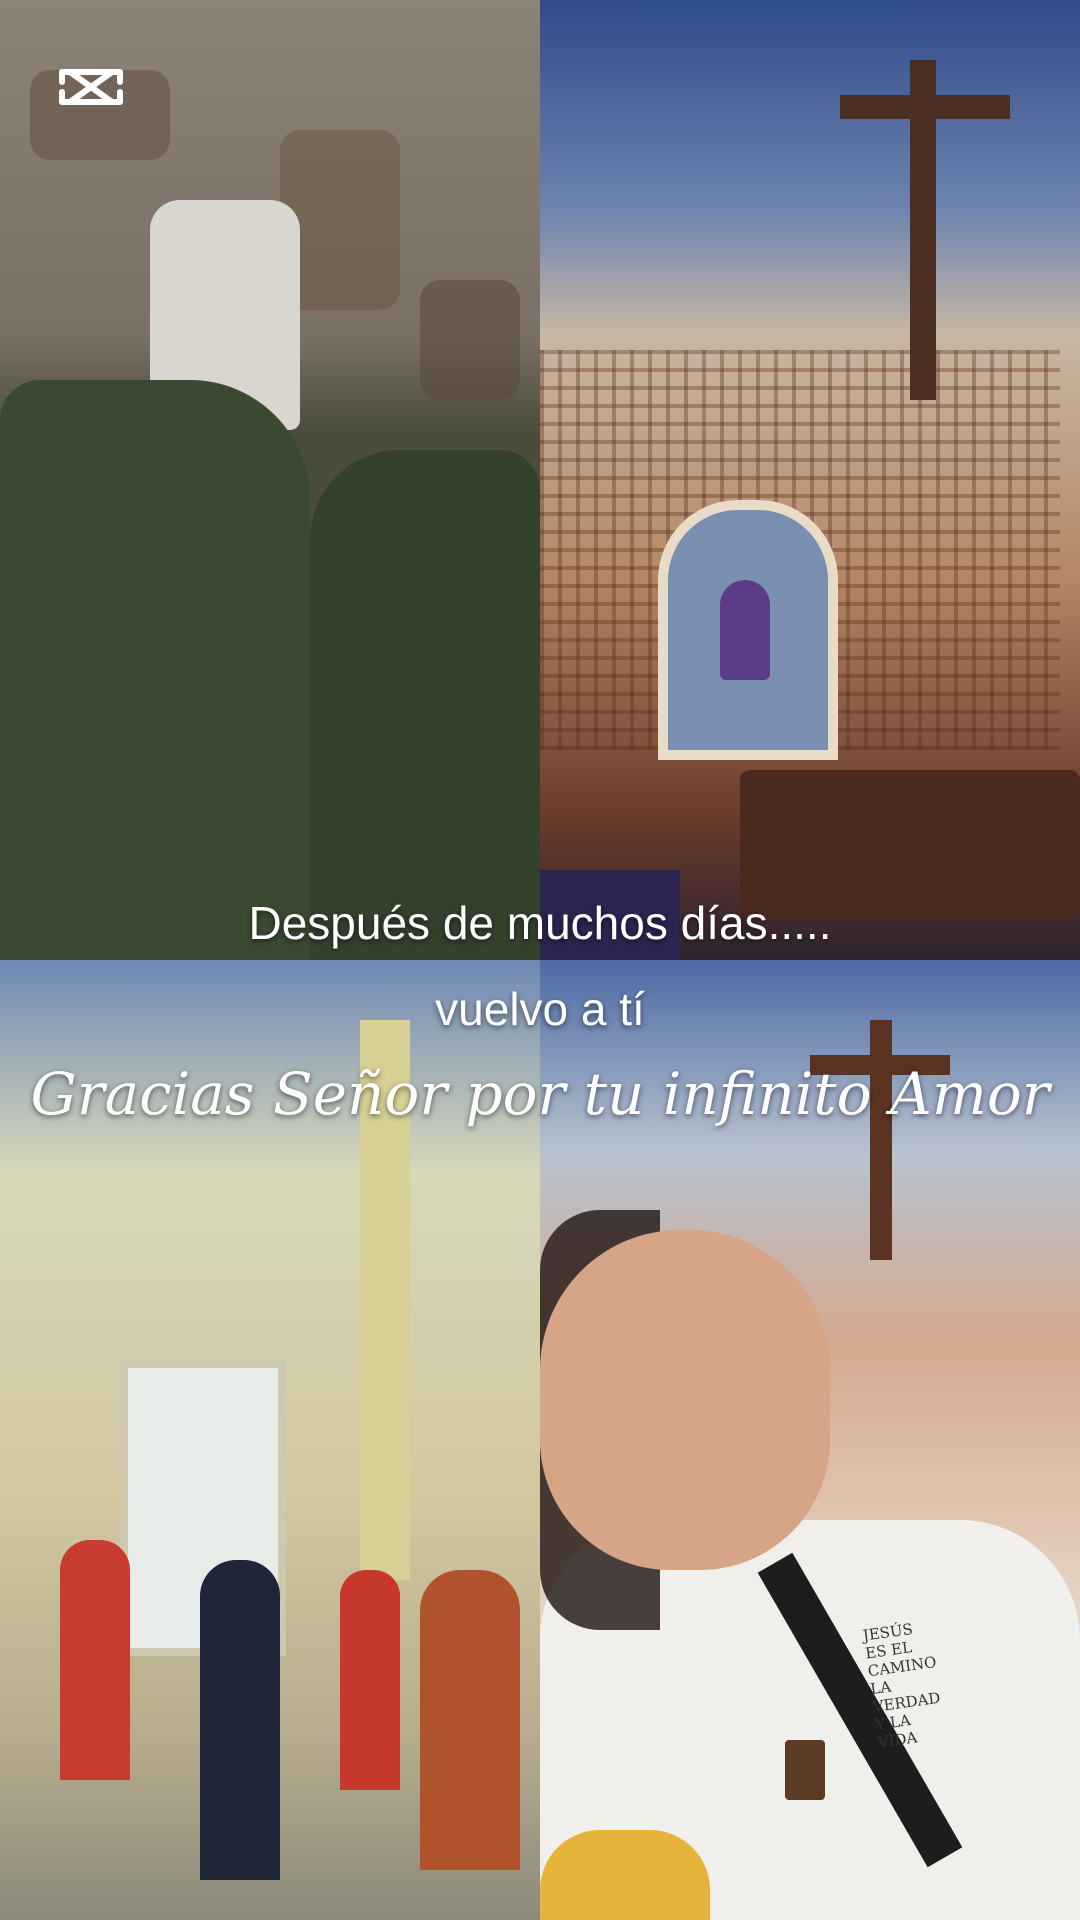 The width and height of the screenshot is (1080, 1920). What do you see at coordinates (470, 340) in the screenshot?
I see `floor-stone` at bounding box center [470, 340].